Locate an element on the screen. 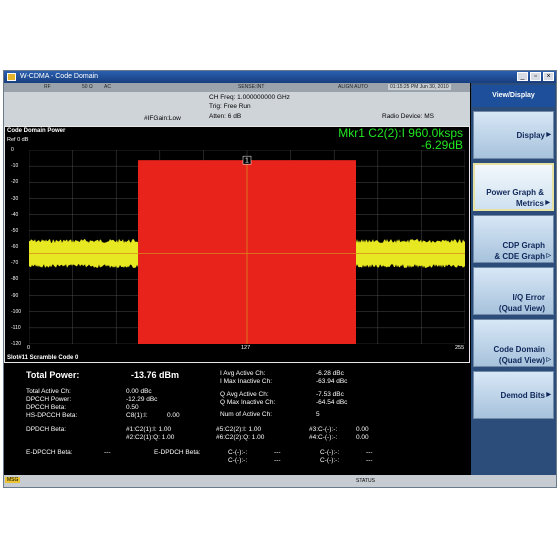 The image size is (560, 560). radio-device: Radio Device: MS is located at coordinates (408, 116).